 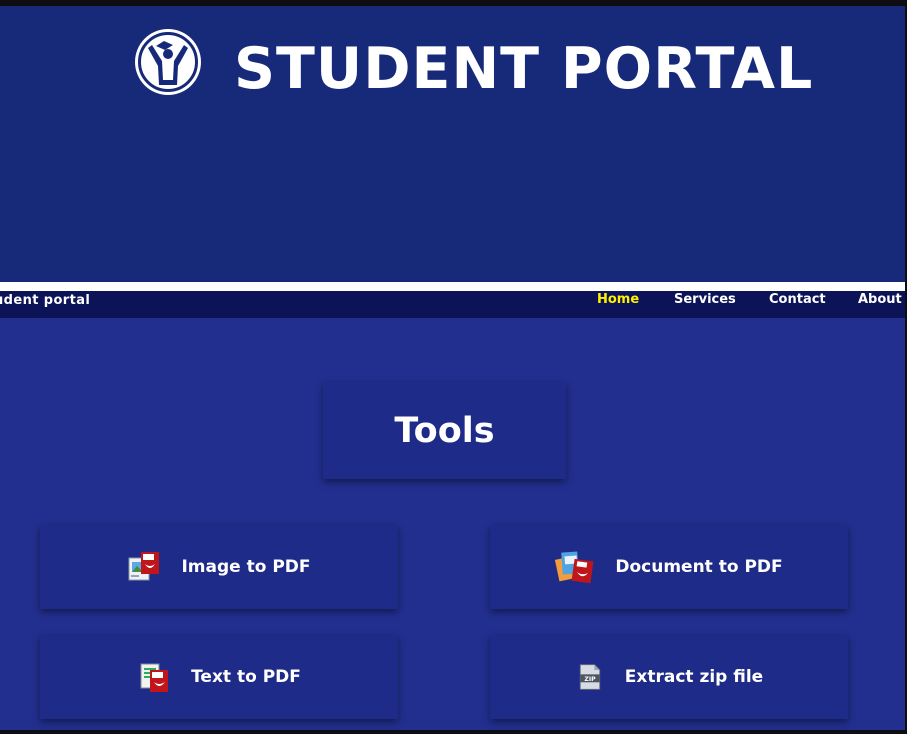 I want to click on tools-heading: Tools, so click(x=444, y=430).